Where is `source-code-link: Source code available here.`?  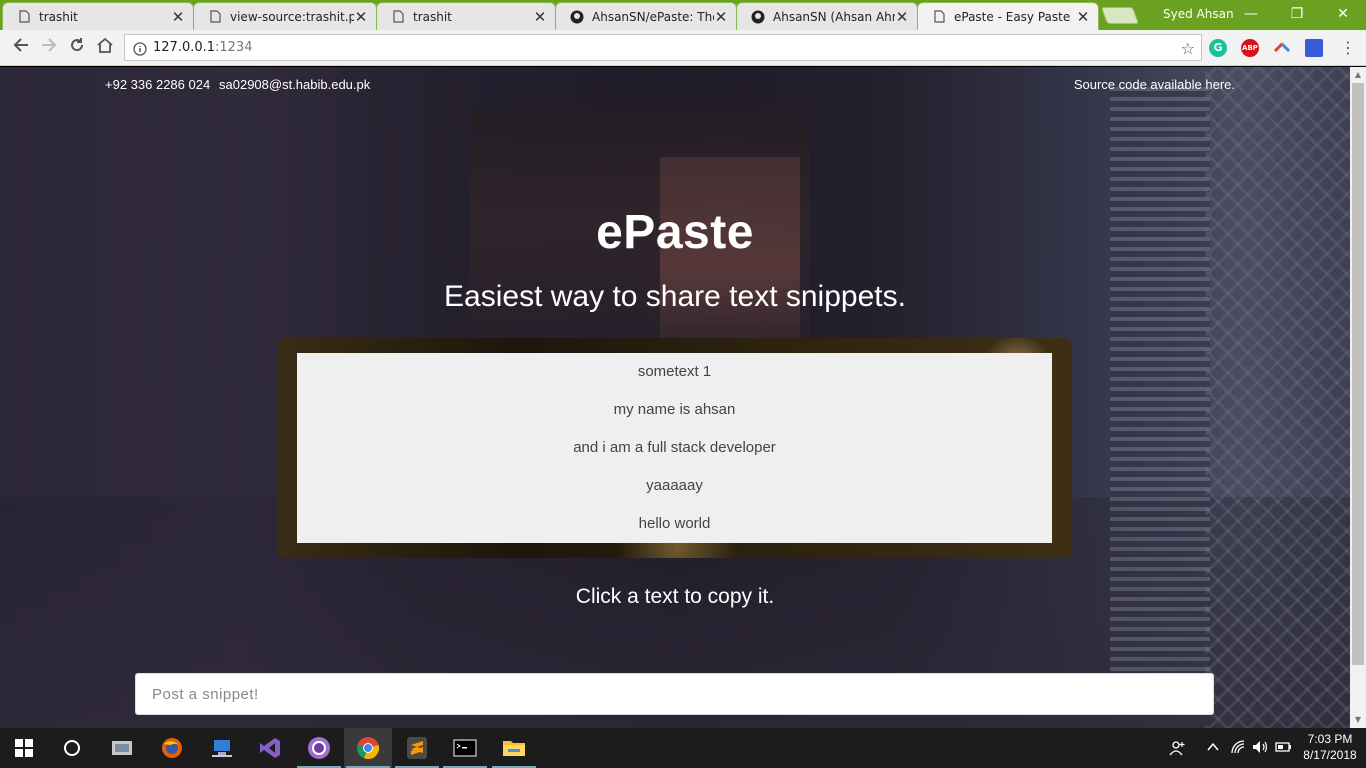
source-code-link: Source code available here. is located at coordinates (1154, 84).